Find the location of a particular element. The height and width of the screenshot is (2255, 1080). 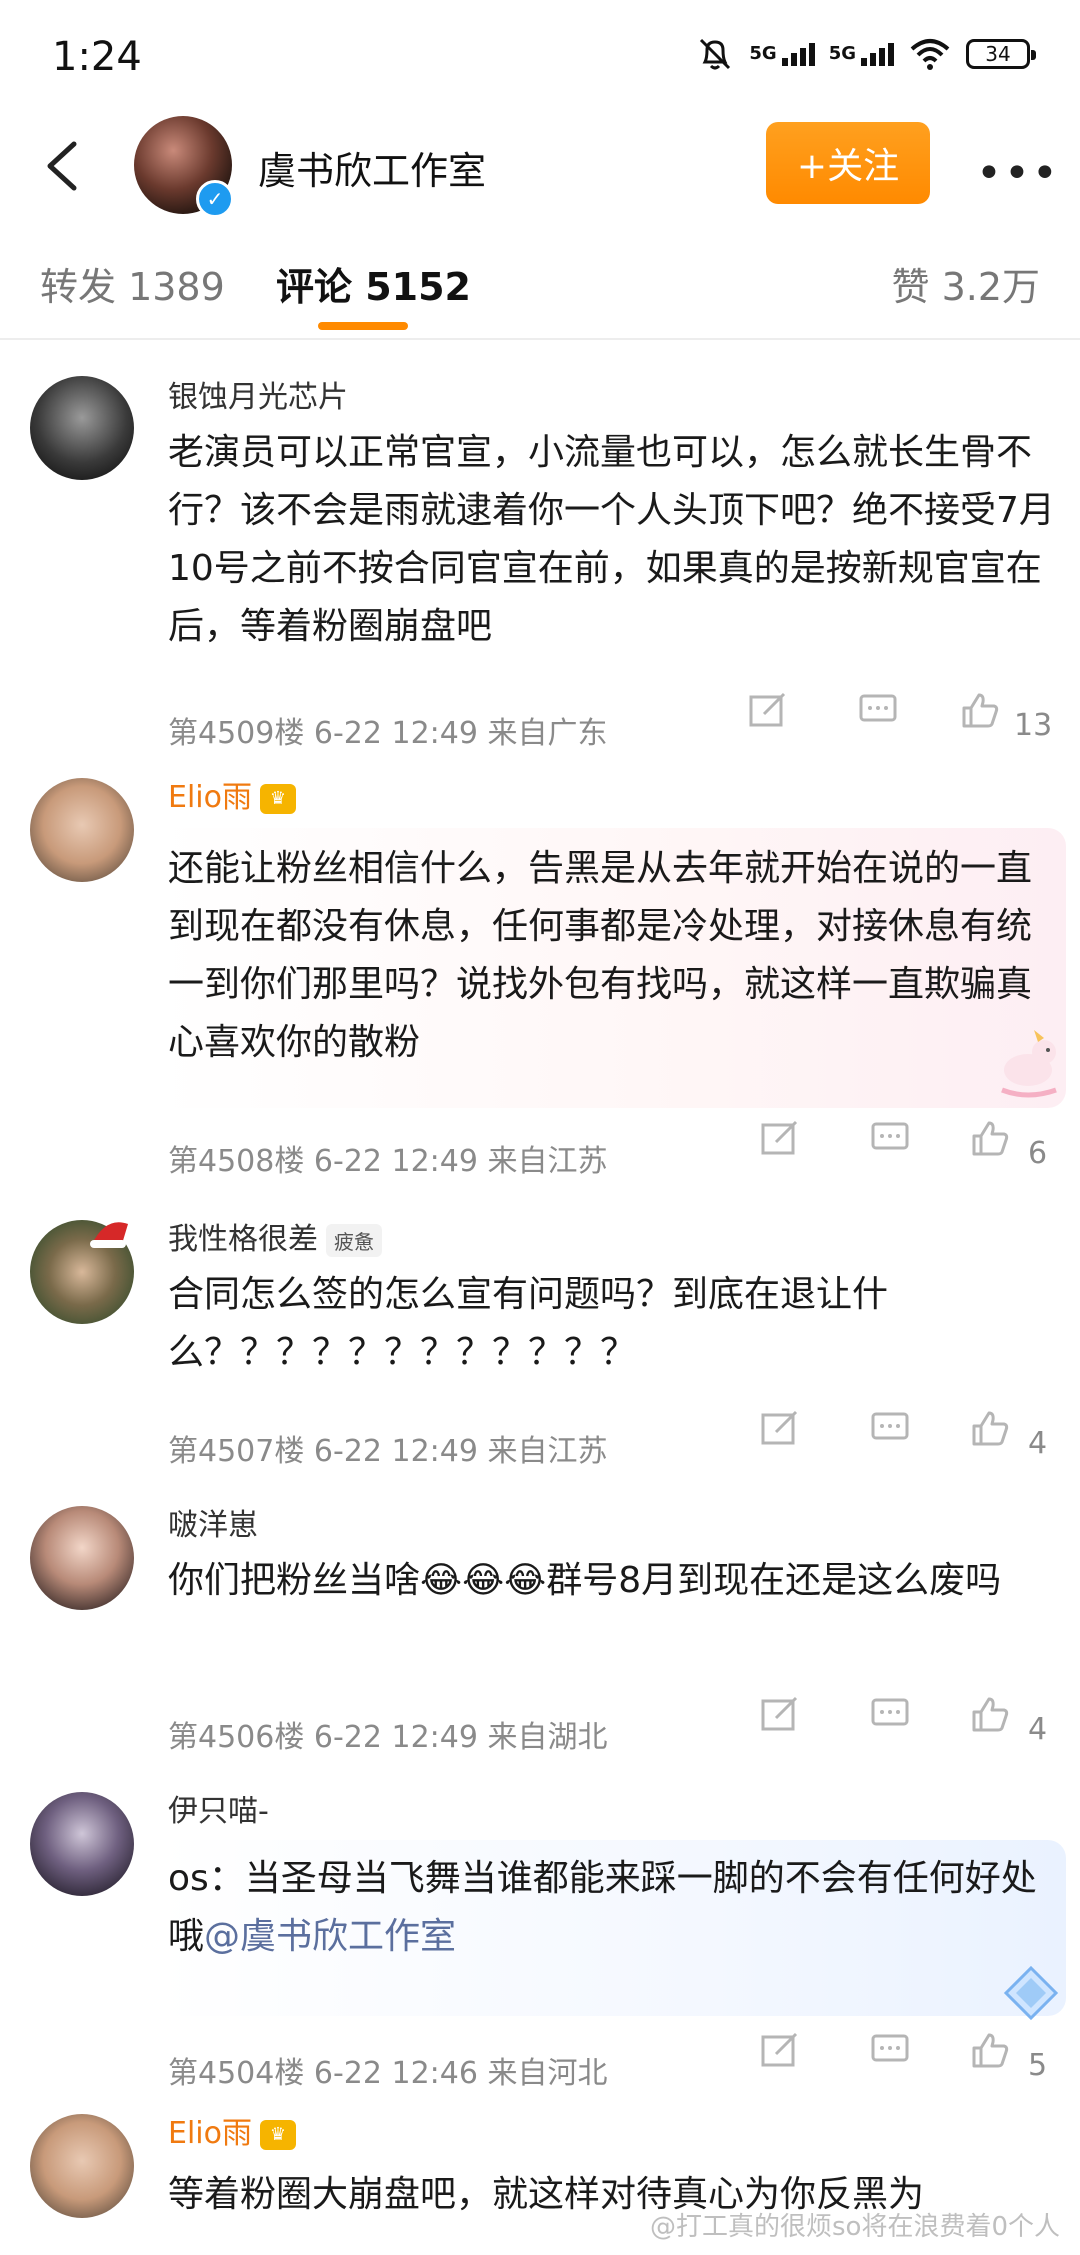

username-text: 我性格很差 is located at coordinates (243, 1239).